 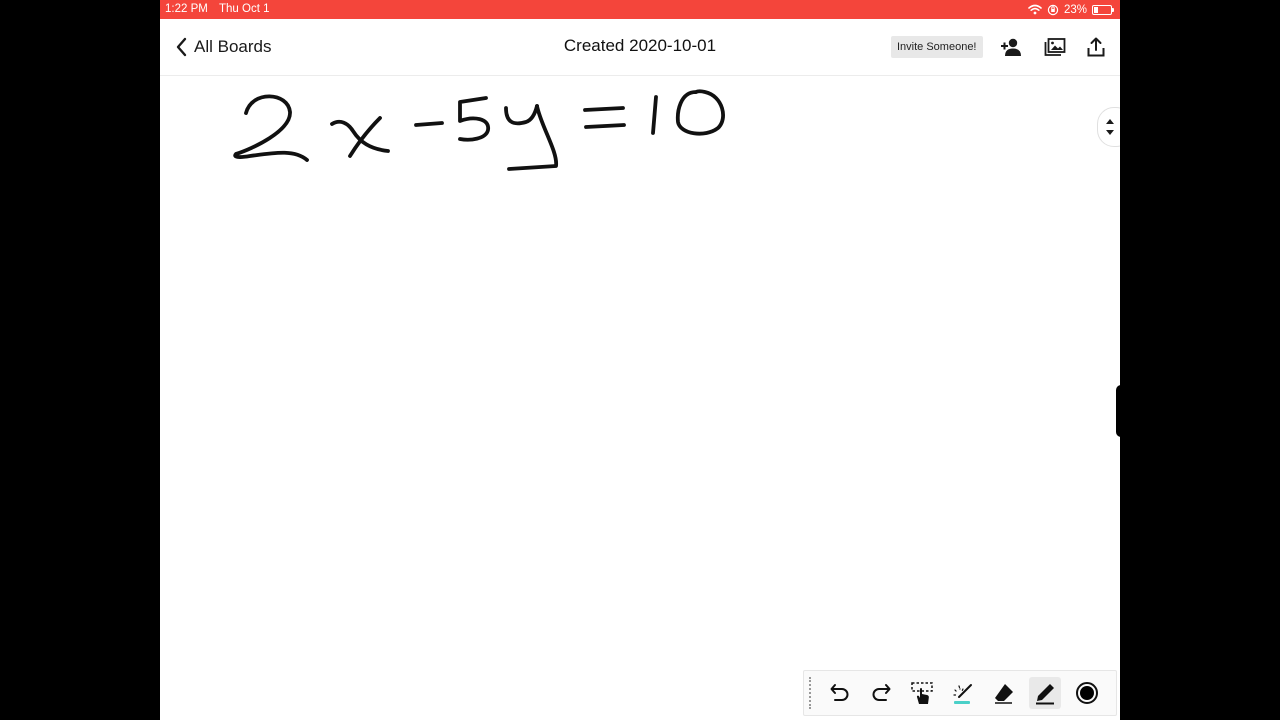 I want to click on handwritten-equation, so click(x=479, y=130).